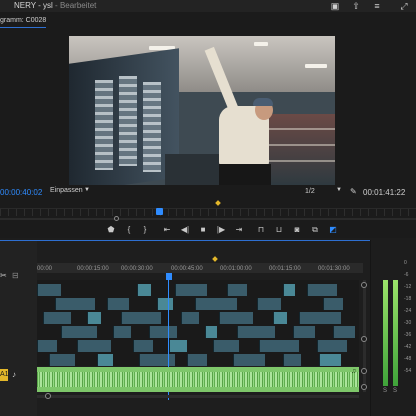  Describe the element at coordinates (198, 396) in the screenshot. I see `timeline-horizontal-scrollbar` at that location.